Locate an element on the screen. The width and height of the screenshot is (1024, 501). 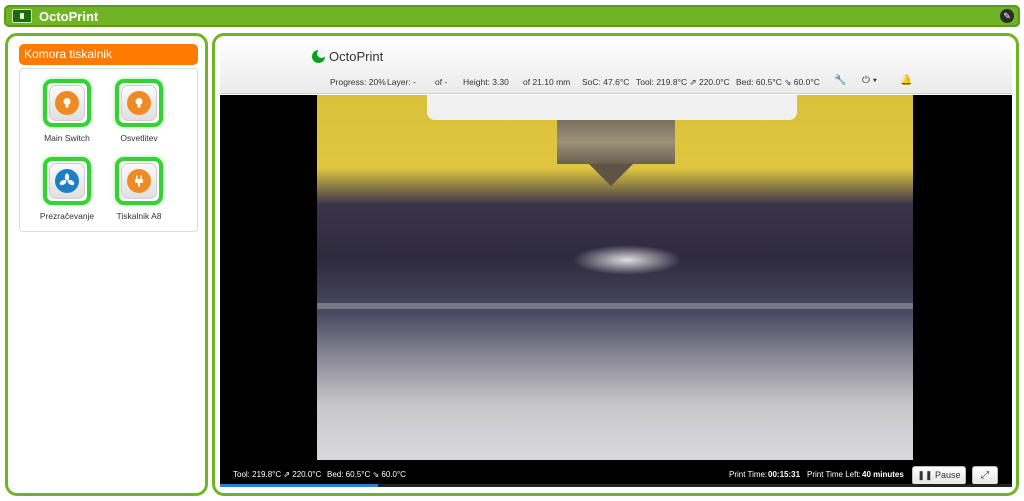
wrench-icon: ✎ is located at coordinates (1007, 16).